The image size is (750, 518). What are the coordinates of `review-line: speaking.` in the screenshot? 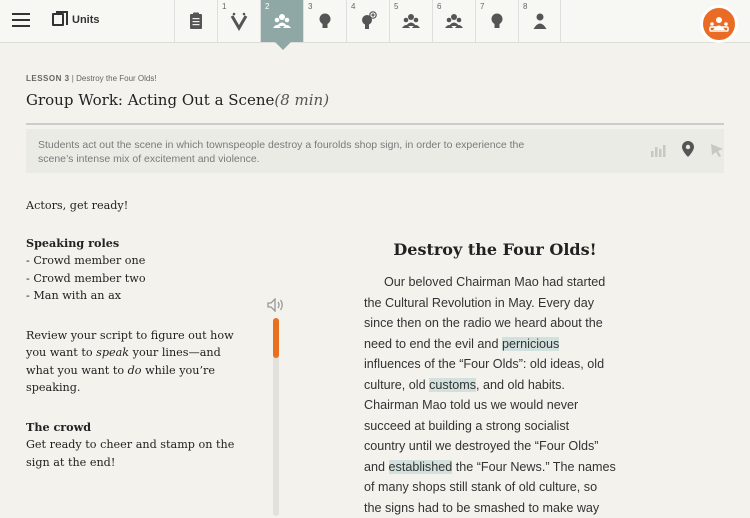 It's located at (141, 388).